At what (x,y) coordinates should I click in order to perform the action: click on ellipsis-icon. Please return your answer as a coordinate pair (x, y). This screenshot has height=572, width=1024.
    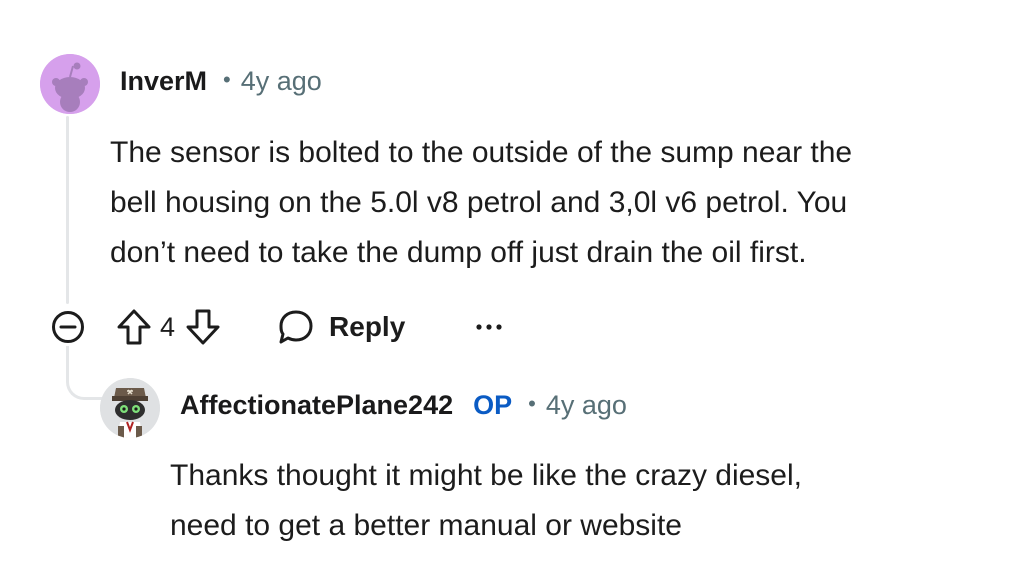
    Looking at the image, I should click on (489, 327).